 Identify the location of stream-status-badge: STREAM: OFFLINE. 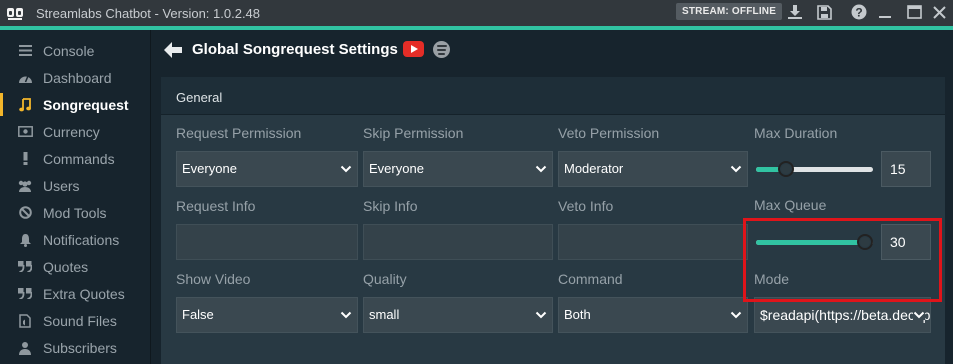
(729, 11).